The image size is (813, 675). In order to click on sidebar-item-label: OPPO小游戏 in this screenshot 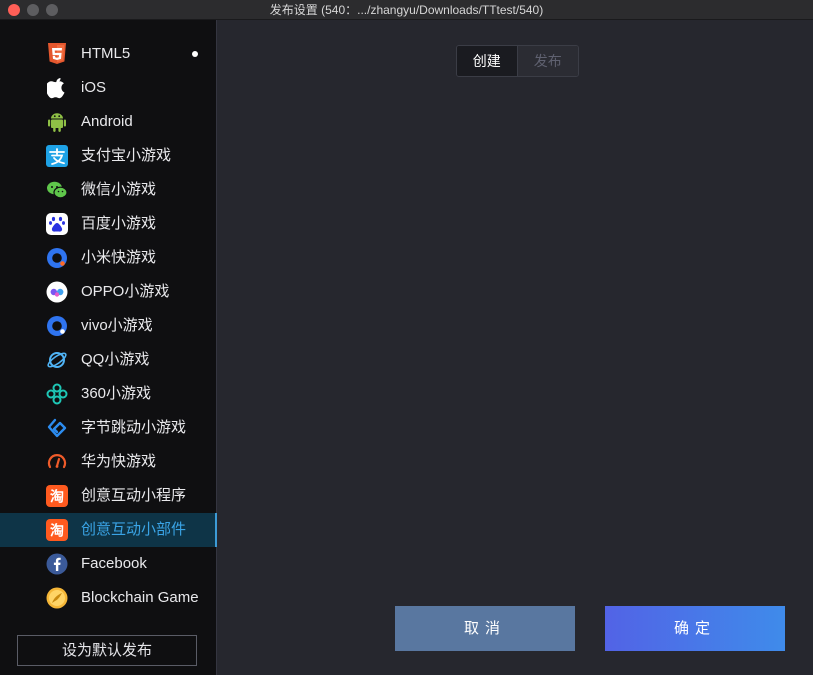, I will do `click(125, 291)`.